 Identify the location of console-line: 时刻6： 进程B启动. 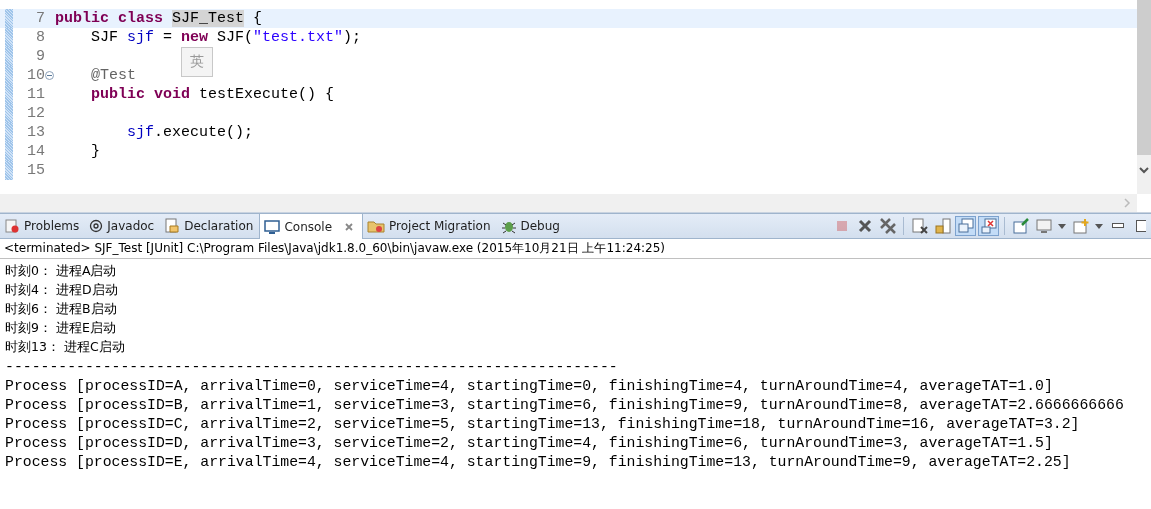
(61, 309).